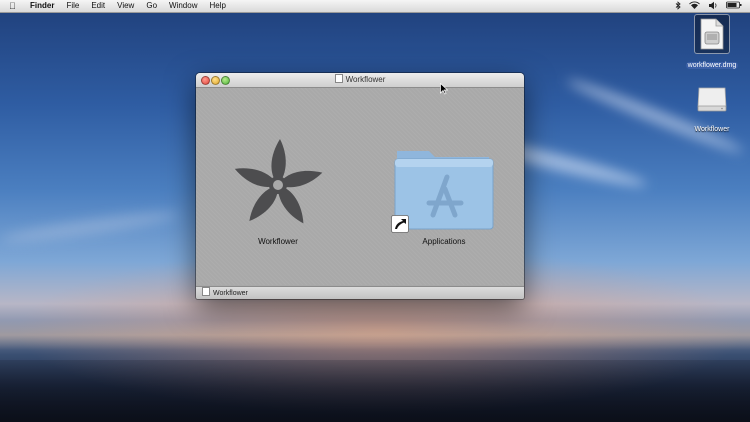 The width and height of the screenshot is (750, 422). Describe the element at coordinates (678, 6) in the screenshot. I see `bluetooth-icon` at that location.